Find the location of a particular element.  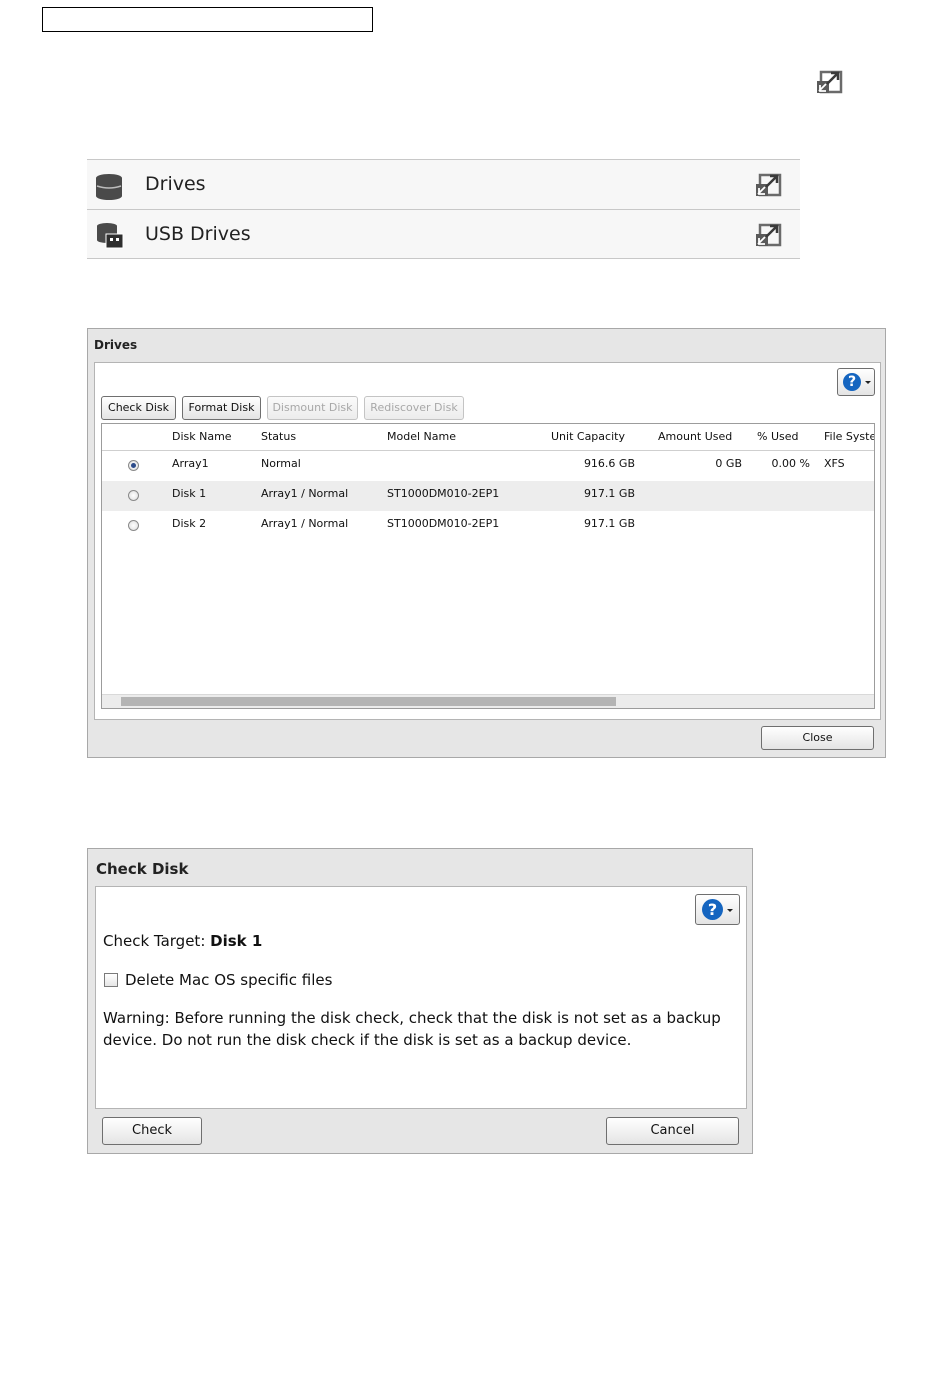

column-header: Unit Capacity is located at coordinates (588, 436).